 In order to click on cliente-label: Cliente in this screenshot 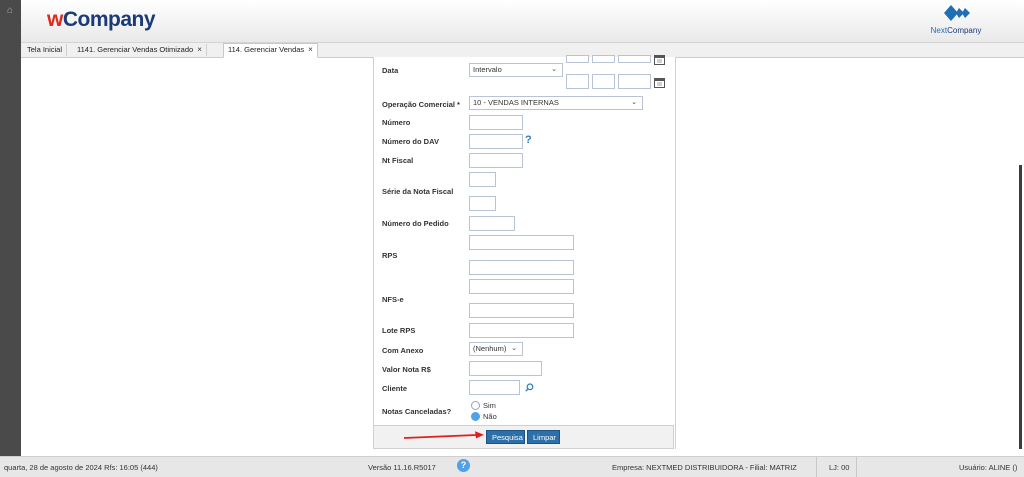, I will do `click(395, 388)`.